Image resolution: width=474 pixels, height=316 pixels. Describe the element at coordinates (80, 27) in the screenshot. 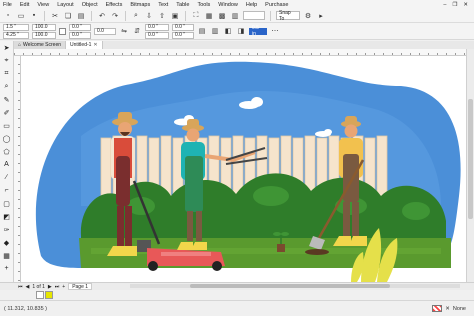

I see `scale-x-field: 0.0 "` at that location.